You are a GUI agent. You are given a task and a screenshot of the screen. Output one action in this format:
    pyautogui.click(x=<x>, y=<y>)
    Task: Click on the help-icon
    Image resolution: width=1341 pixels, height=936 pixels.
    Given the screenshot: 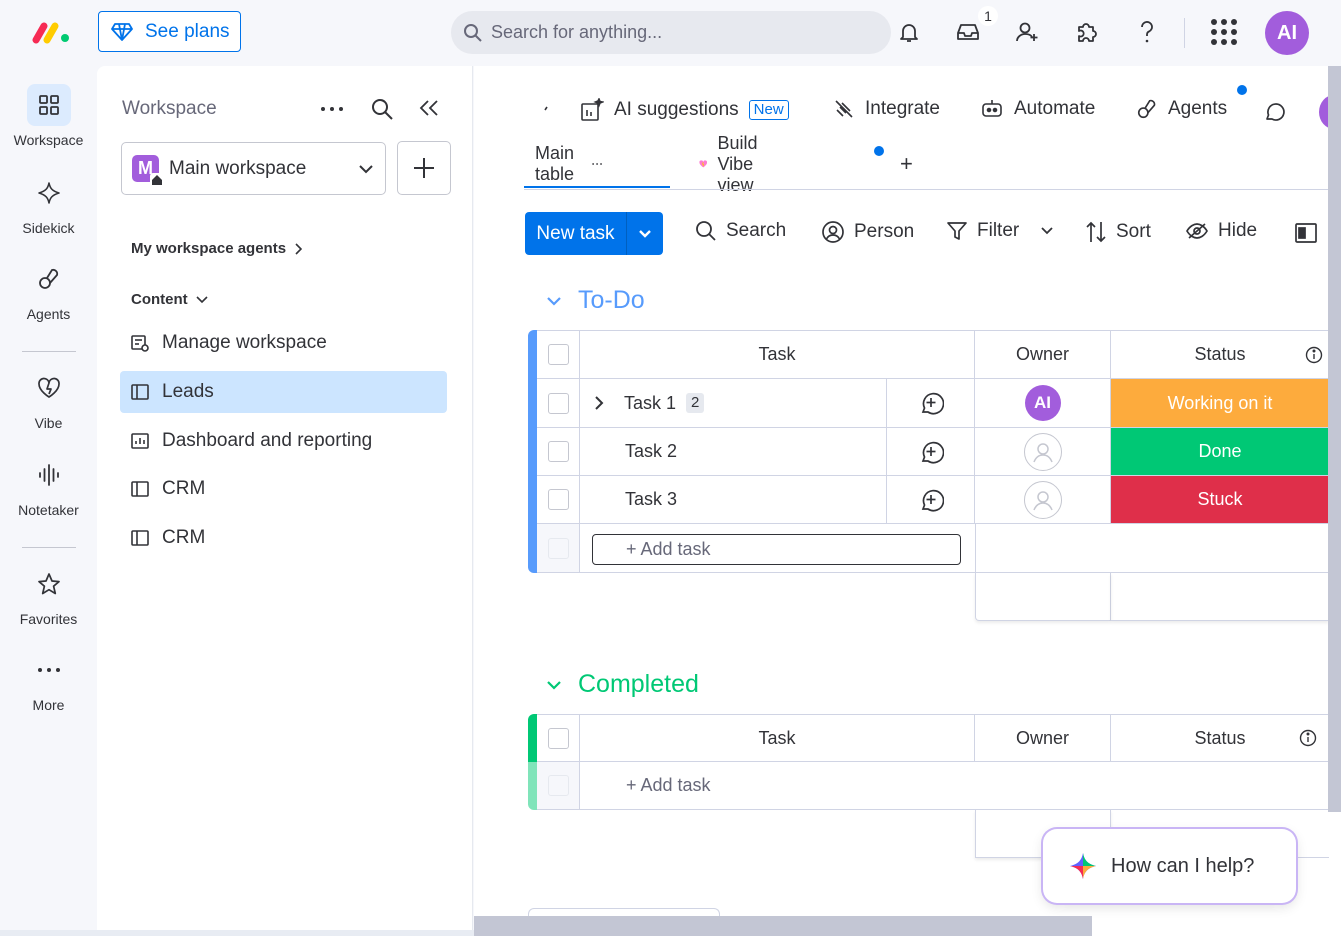 What is the action you would take?
    pyautogui.click(x=1147, y=32)
    